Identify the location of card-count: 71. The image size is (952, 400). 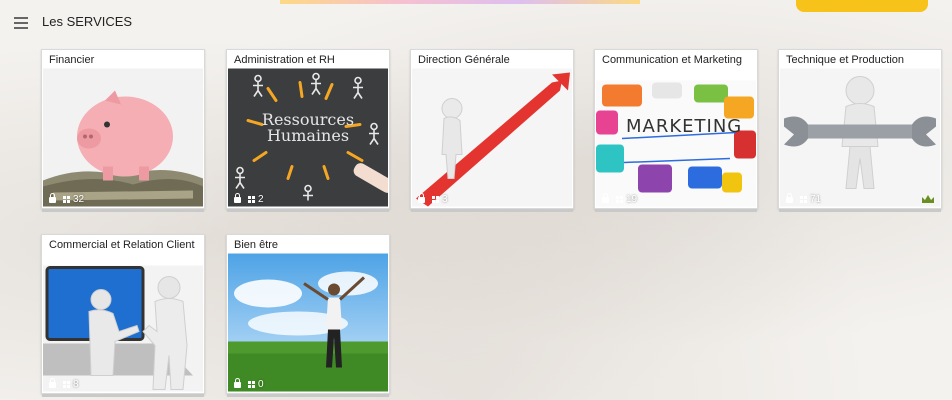
(816, 199).